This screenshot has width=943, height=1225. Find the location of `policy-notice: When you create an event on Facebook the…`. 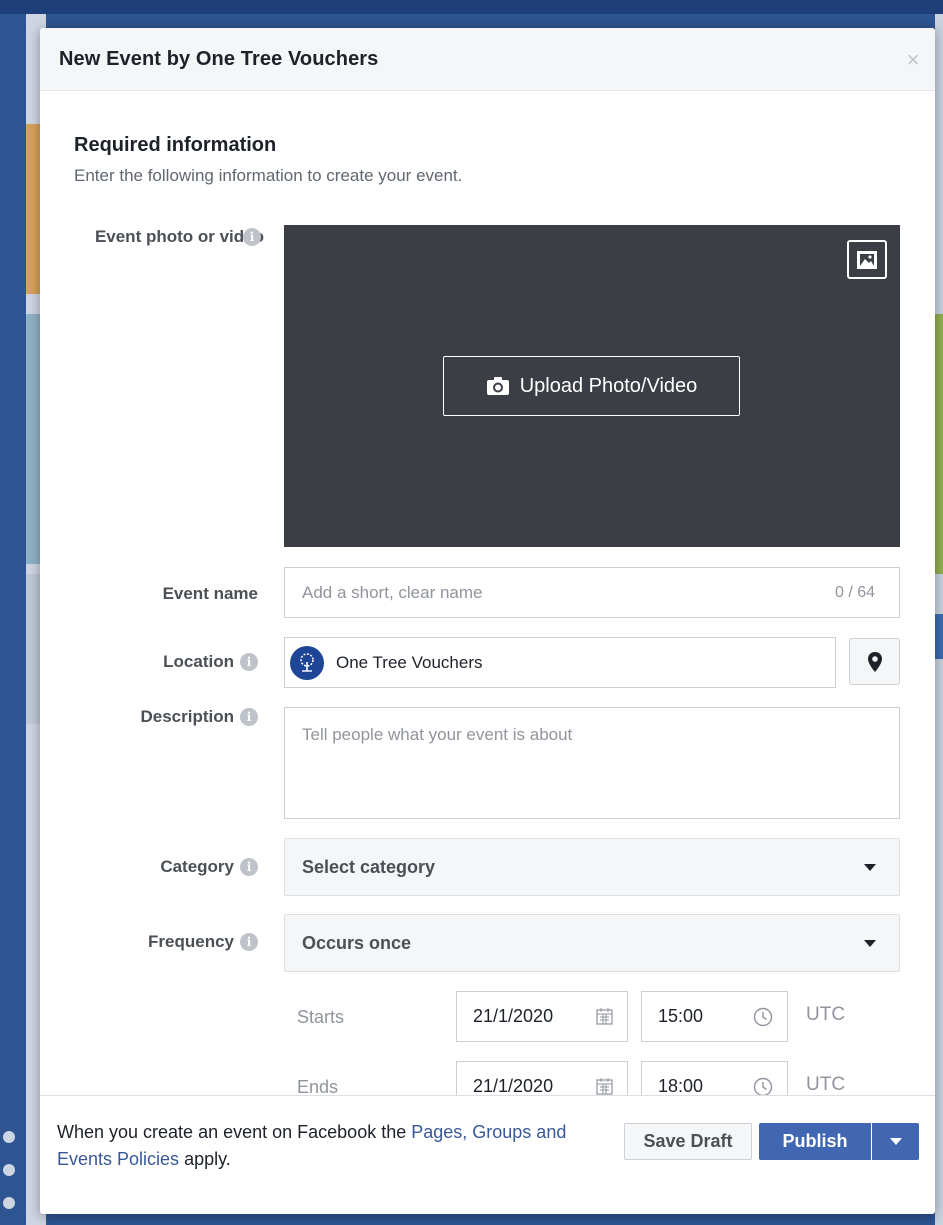

policy-notice: When you create an event on Facebook the… is located at coordinates (312, 1145).